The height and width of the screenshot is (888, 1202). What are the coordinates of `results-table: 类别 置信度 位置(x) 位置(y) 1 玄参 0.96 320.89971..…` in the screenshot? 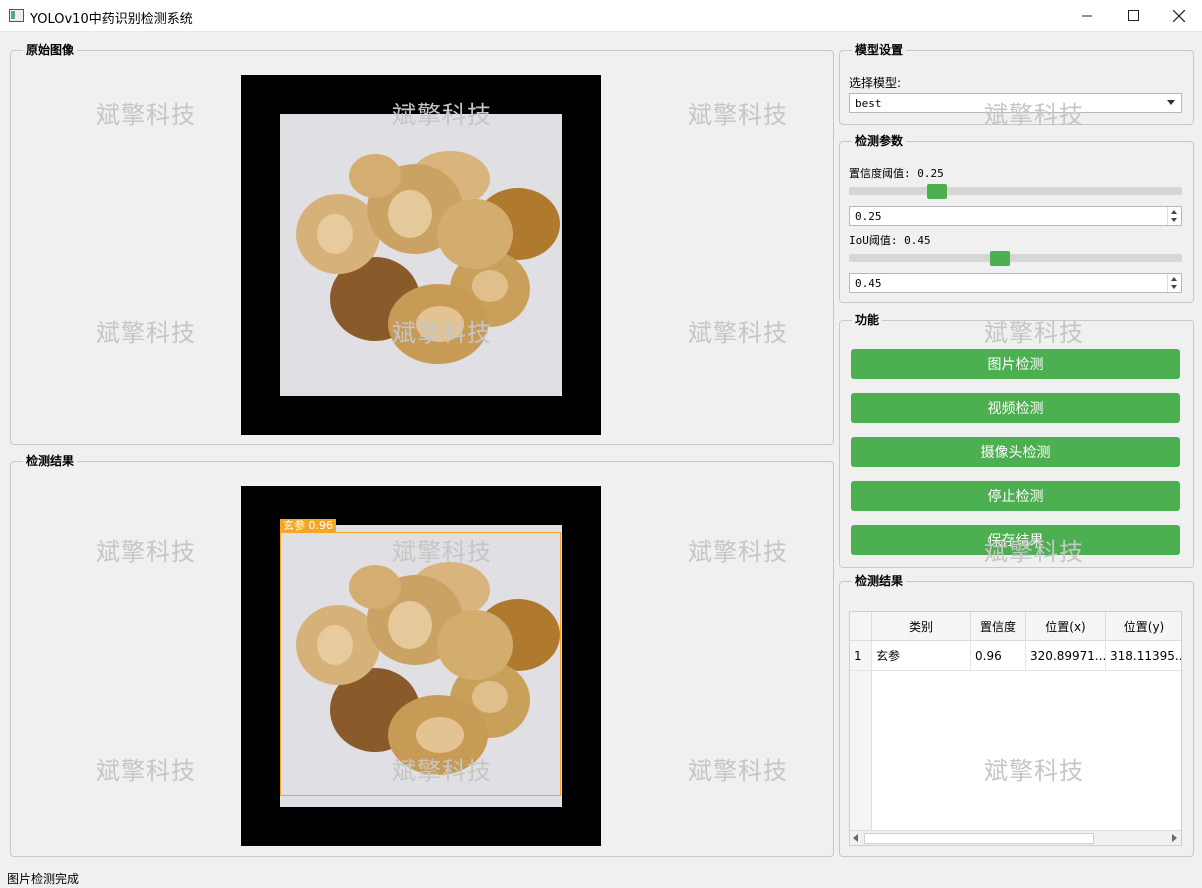 It's located at (1015, 728).